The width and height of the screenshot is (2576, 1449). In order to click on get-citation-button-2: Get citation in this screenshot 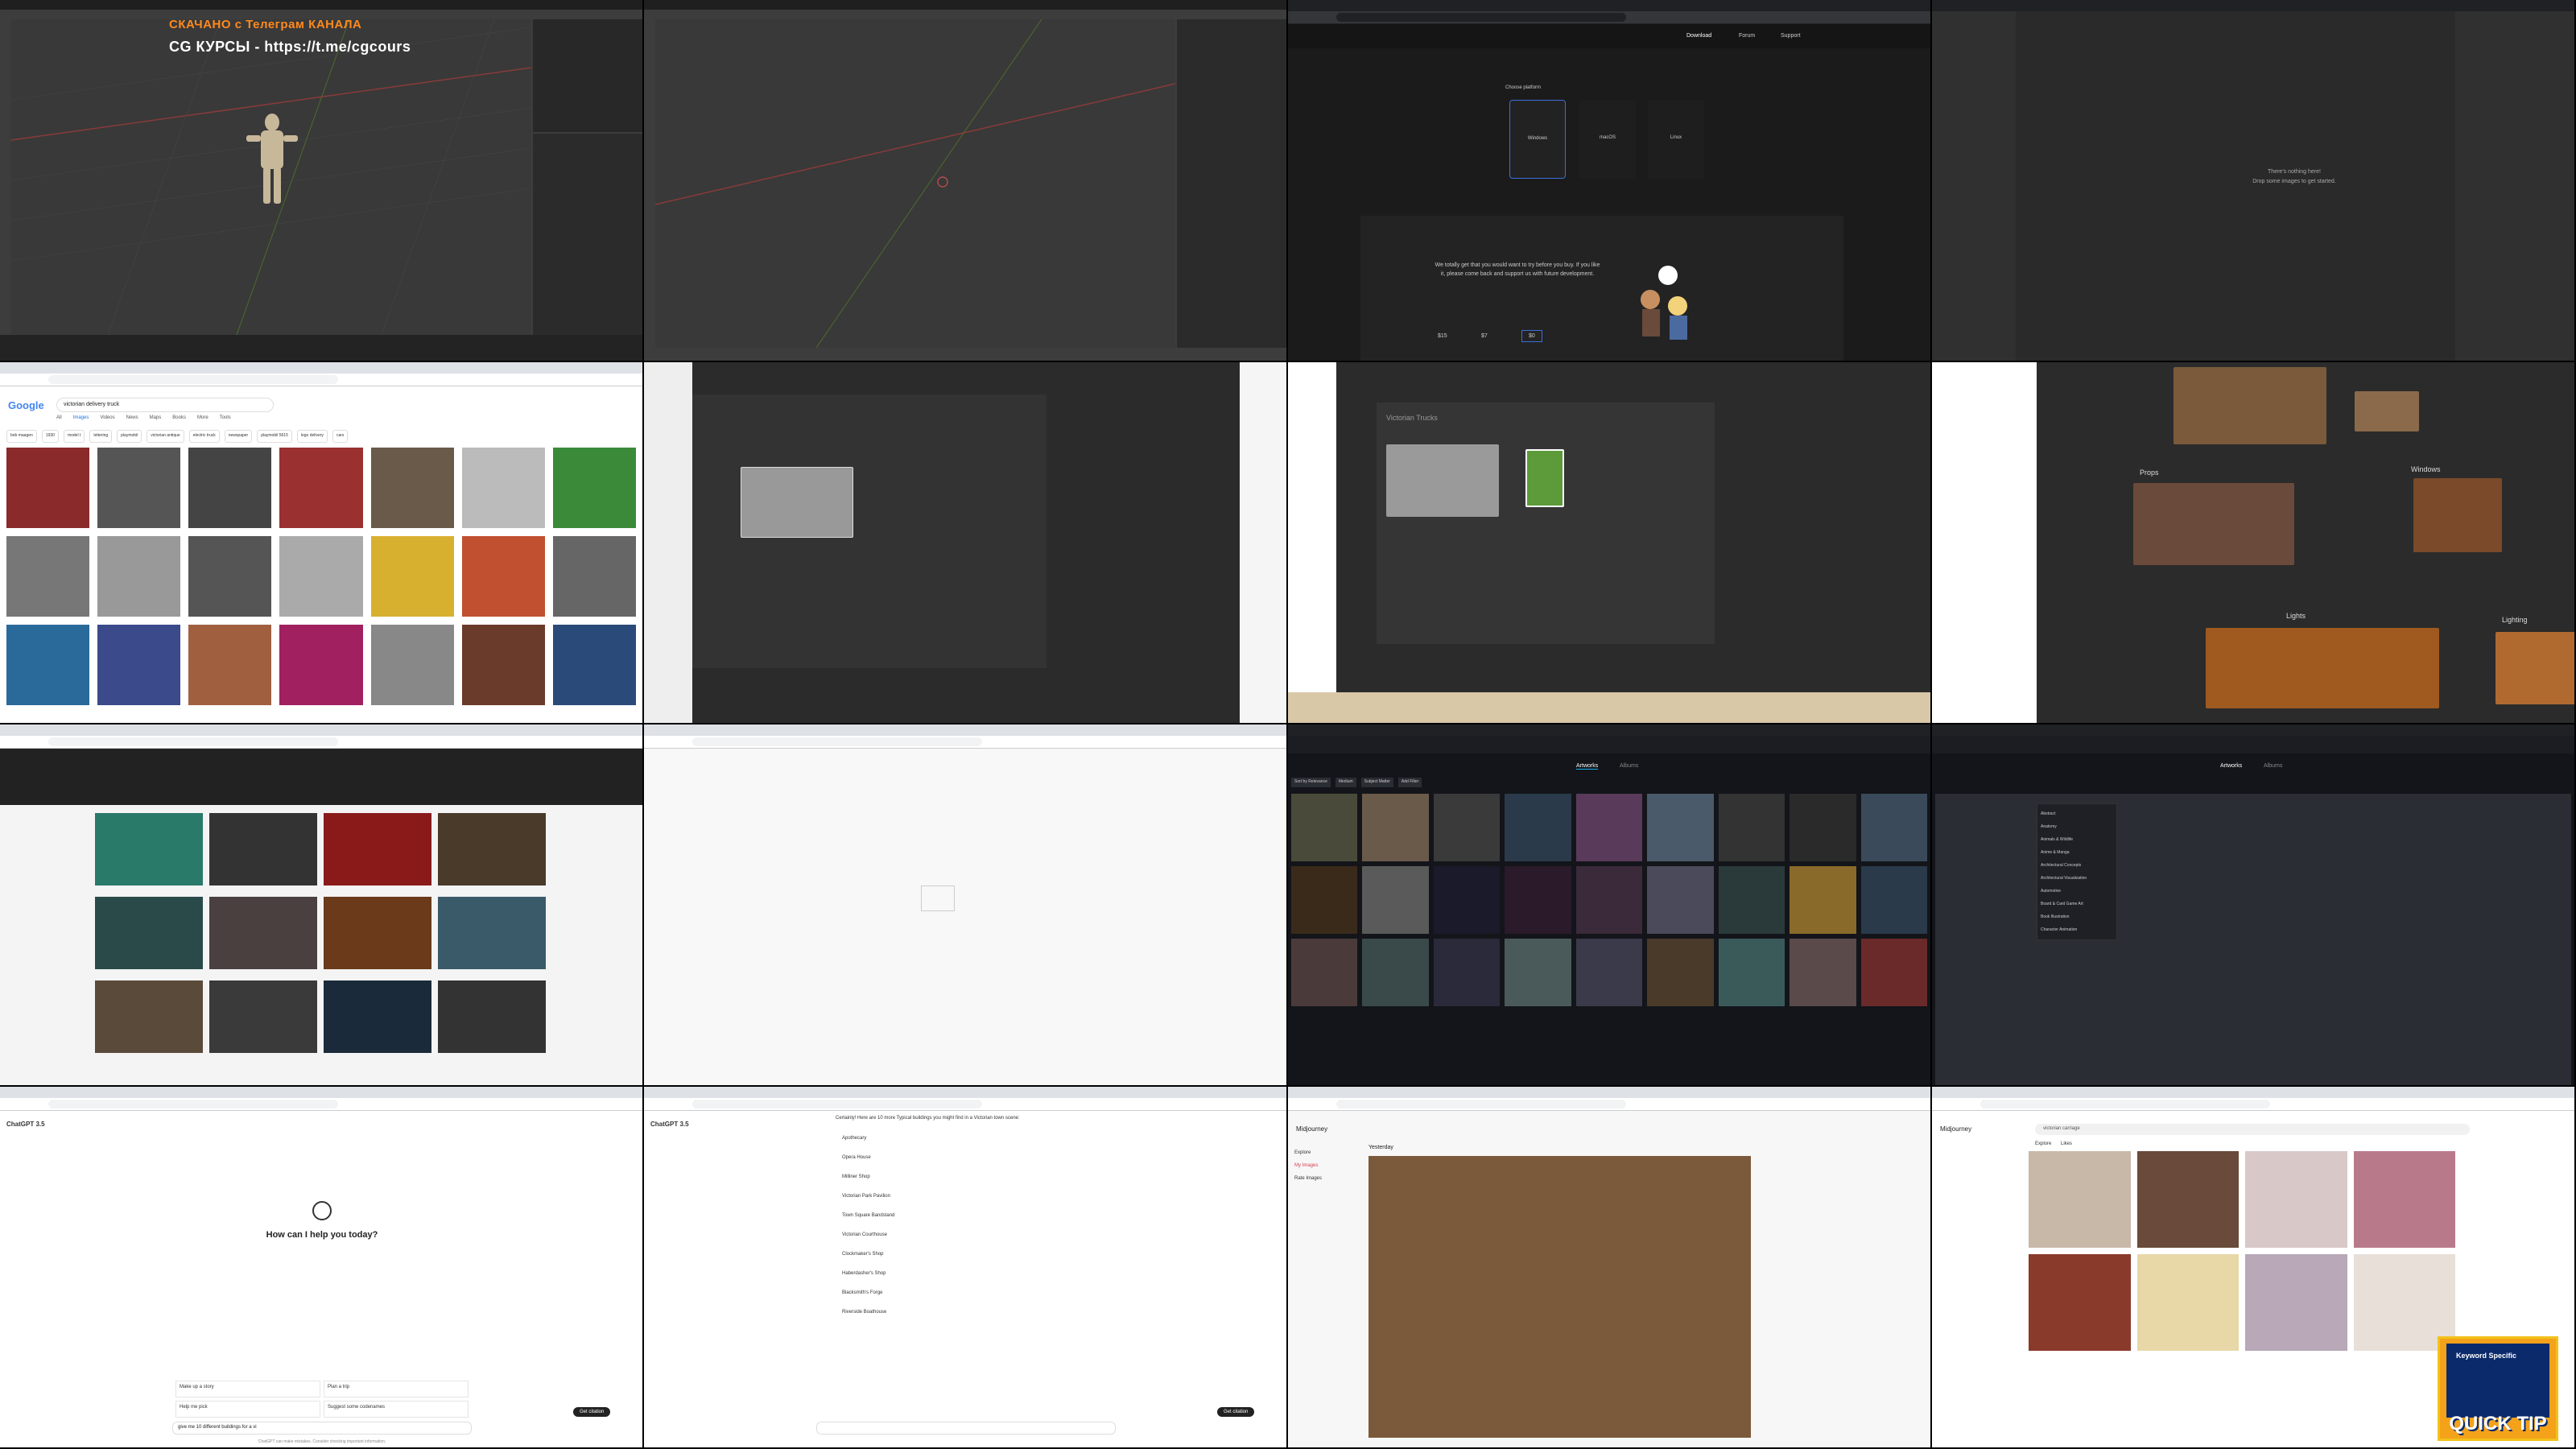, I will do `click(1236, 1412)`.